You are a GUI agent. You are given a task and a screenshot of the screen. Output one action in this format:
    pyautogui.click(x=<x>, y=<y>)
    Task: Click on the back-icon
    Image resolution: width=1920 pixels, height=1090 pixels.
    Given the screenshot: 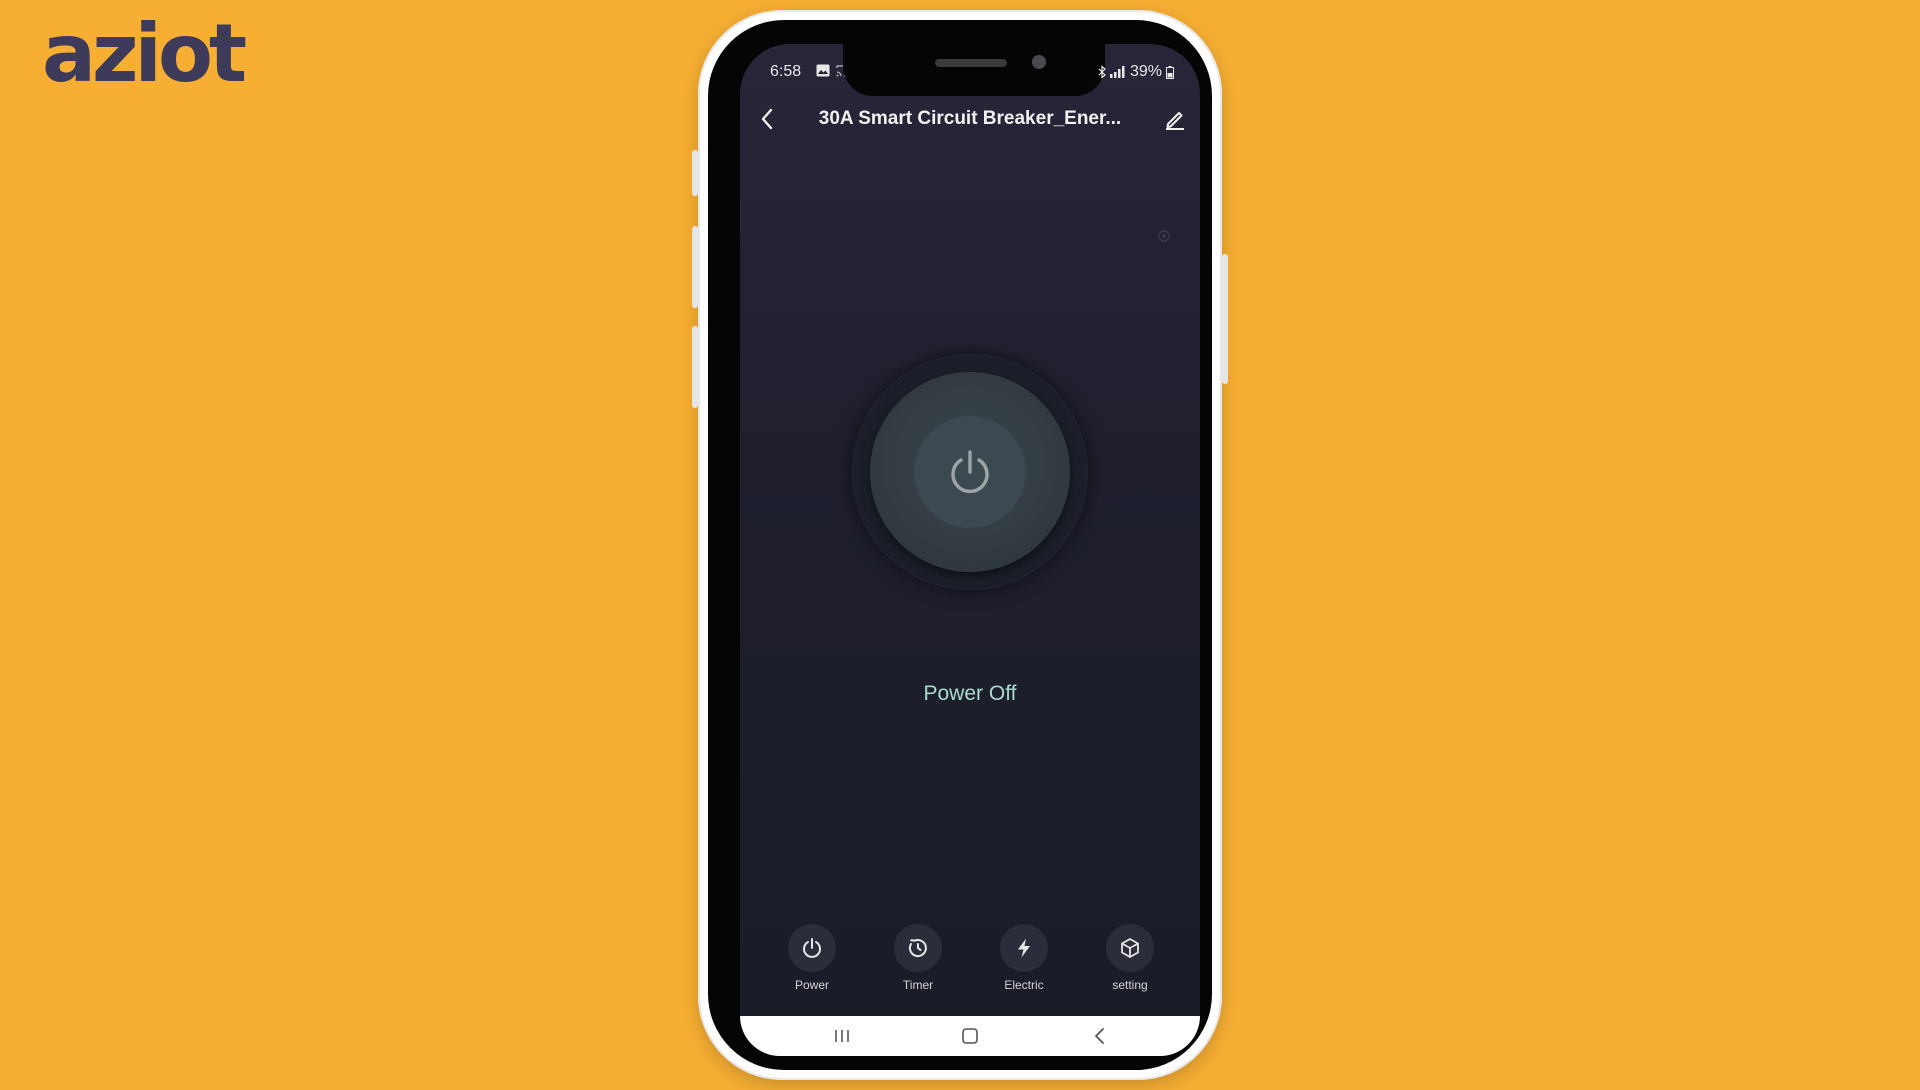 What is the action you would take?
    pyautogui.click(x=1099, y=1036)
    